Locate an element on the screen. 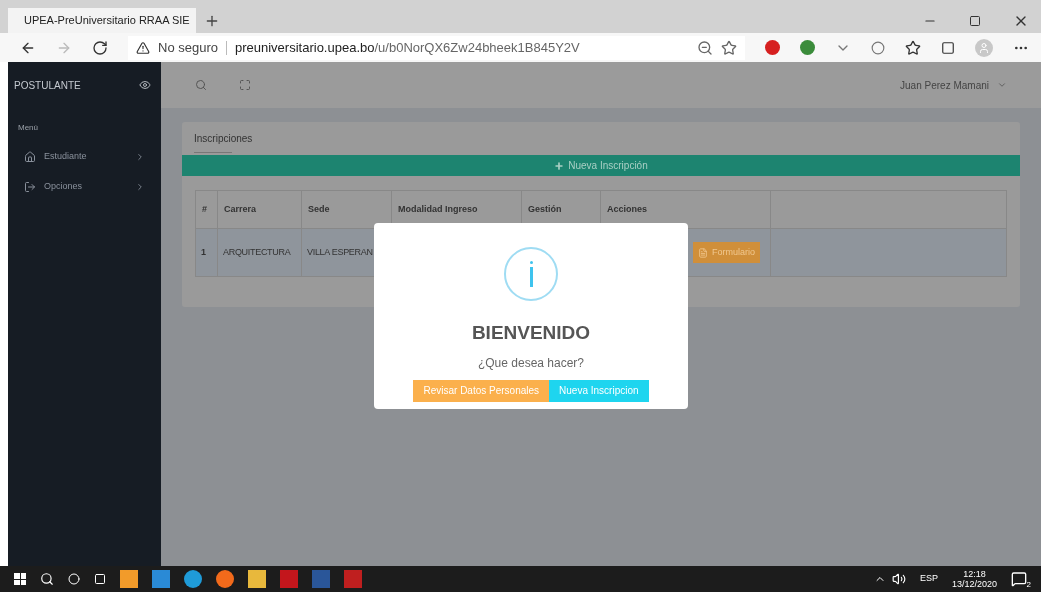 This screenshot has height=592, width=1041. address-bar: No seguro preuniversitario.upea.bo/u/b0NorQX6Zw24bheek1B845Y2V is located at coordinates (436, 47).